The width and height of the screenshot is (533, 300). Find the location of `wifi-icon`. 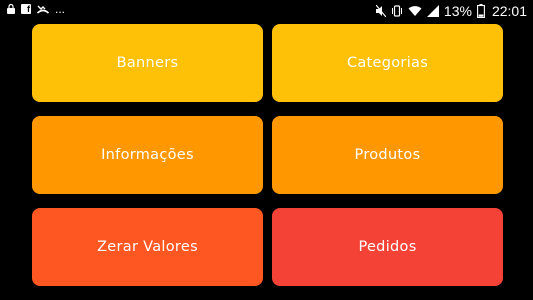

wifi-icon is located at coordinates (415, 11).